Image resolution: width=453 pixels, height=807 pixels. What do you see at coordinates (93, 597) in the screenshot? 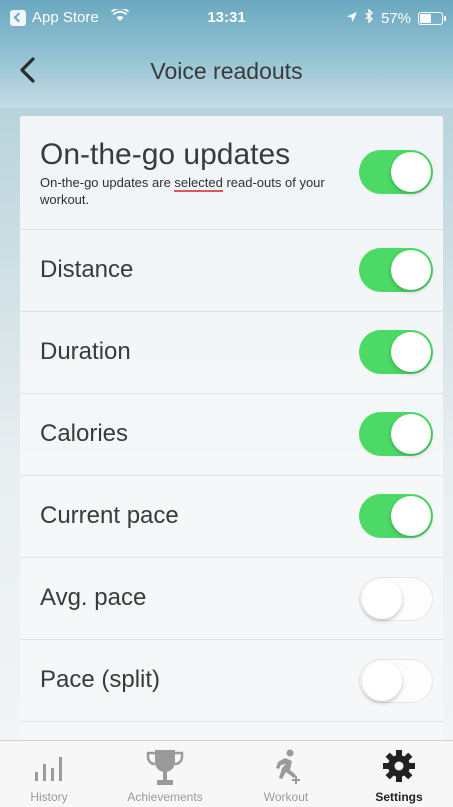
I see `setting-label: Avg. pace` at bounding box center [93, 597].